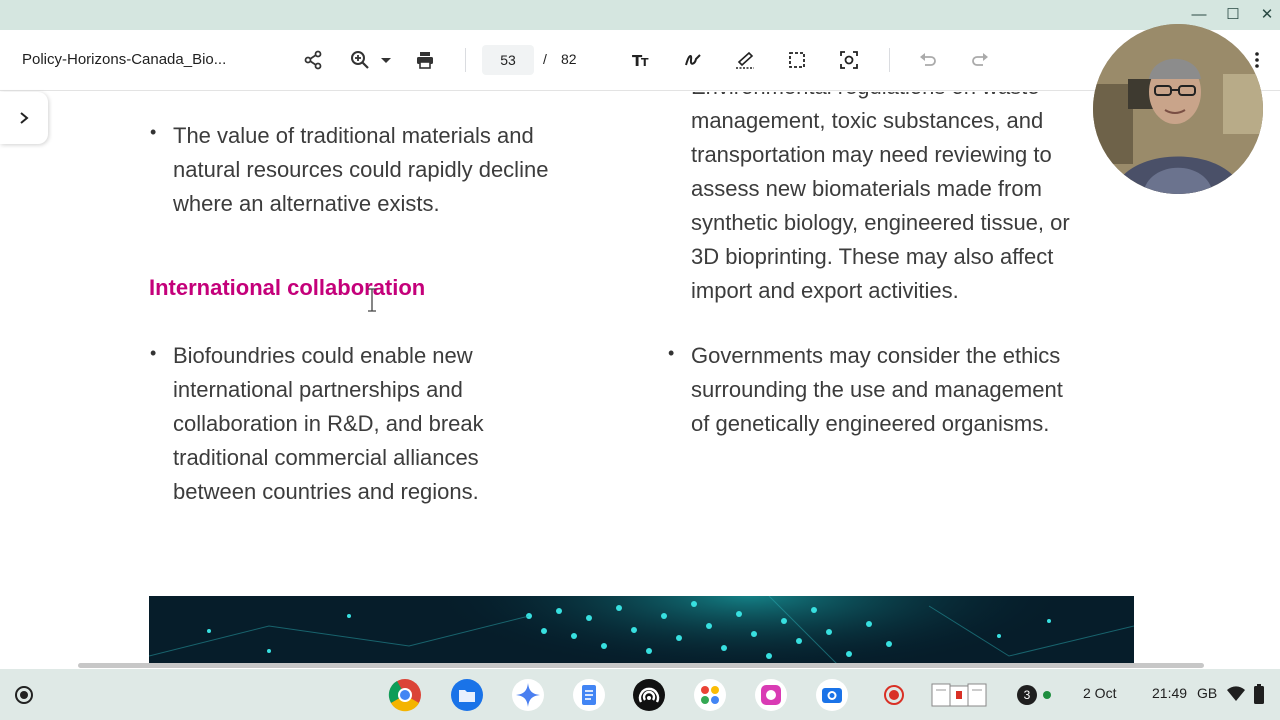  What do you see at coordinates (958, 695) in the screenshot?
I see `tote-icon` at bounding box center [958, 695].